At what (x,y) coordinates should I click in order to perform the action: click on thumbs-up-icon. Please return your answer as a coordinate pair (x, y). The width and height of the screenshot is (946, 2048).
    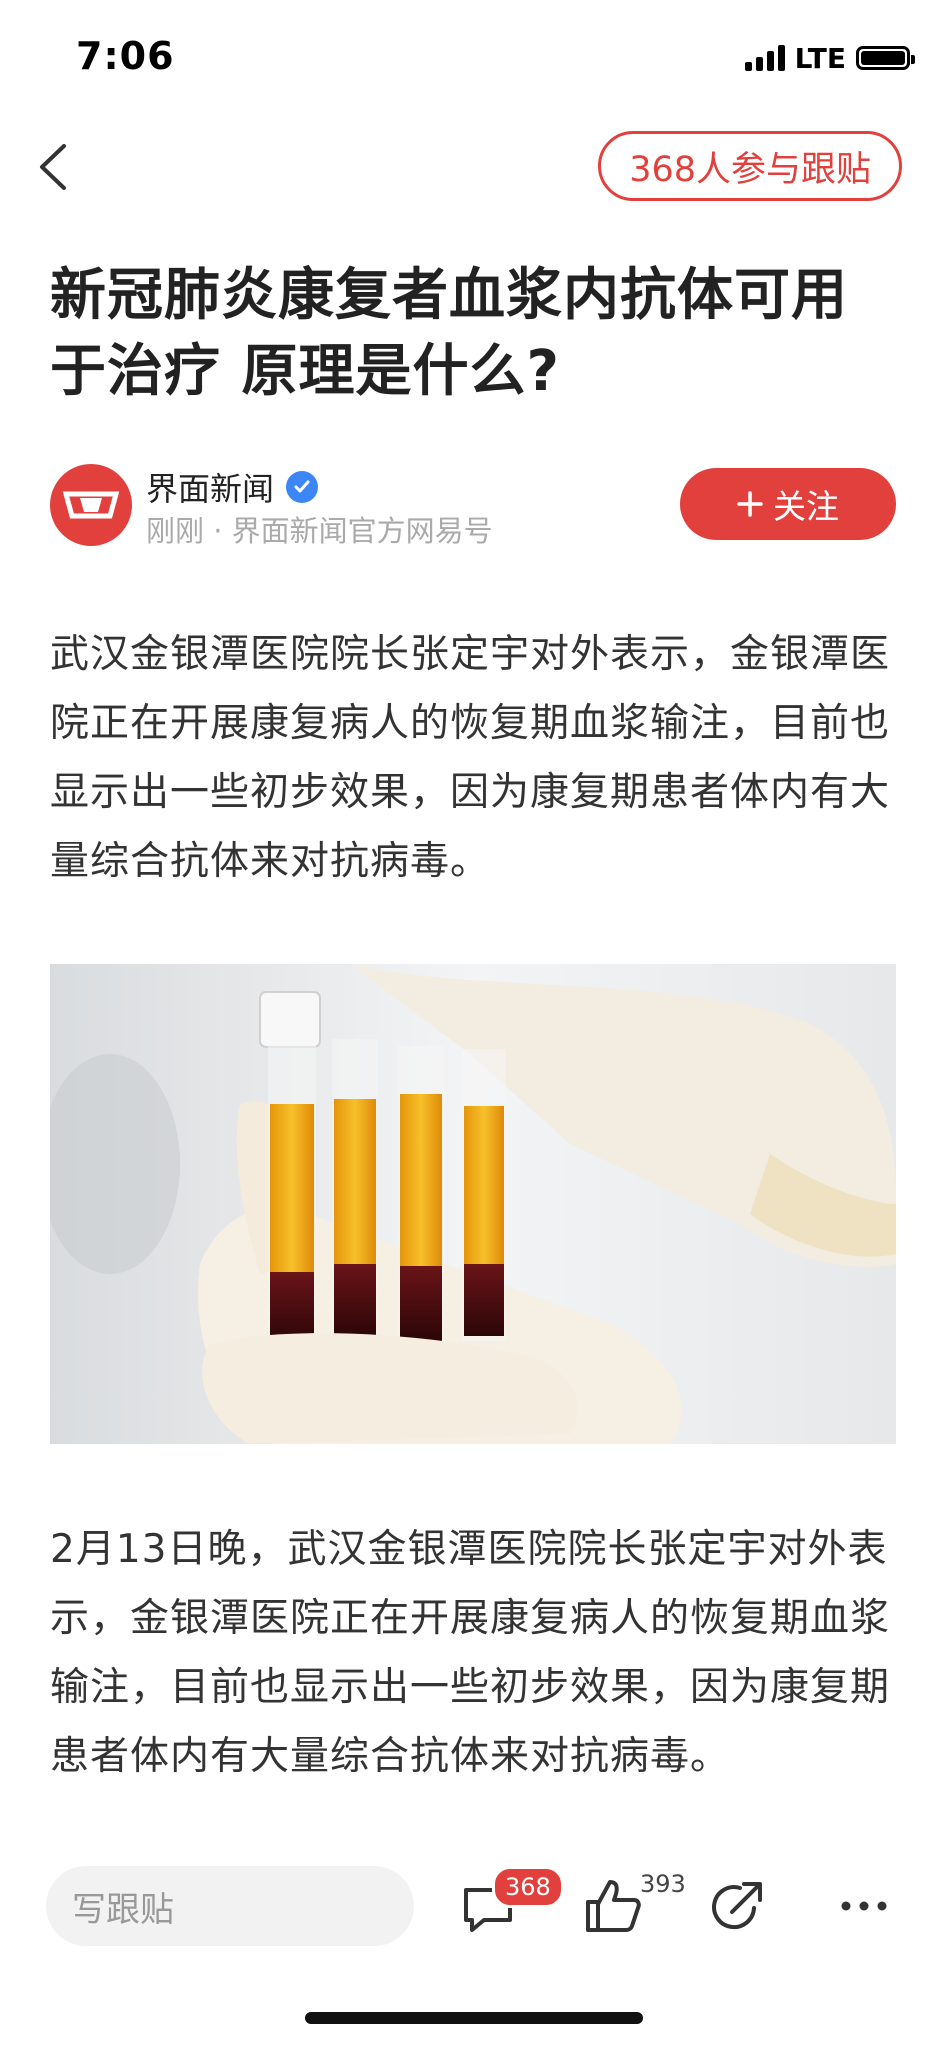
    Looking at the image, I should click on (612, 1906).